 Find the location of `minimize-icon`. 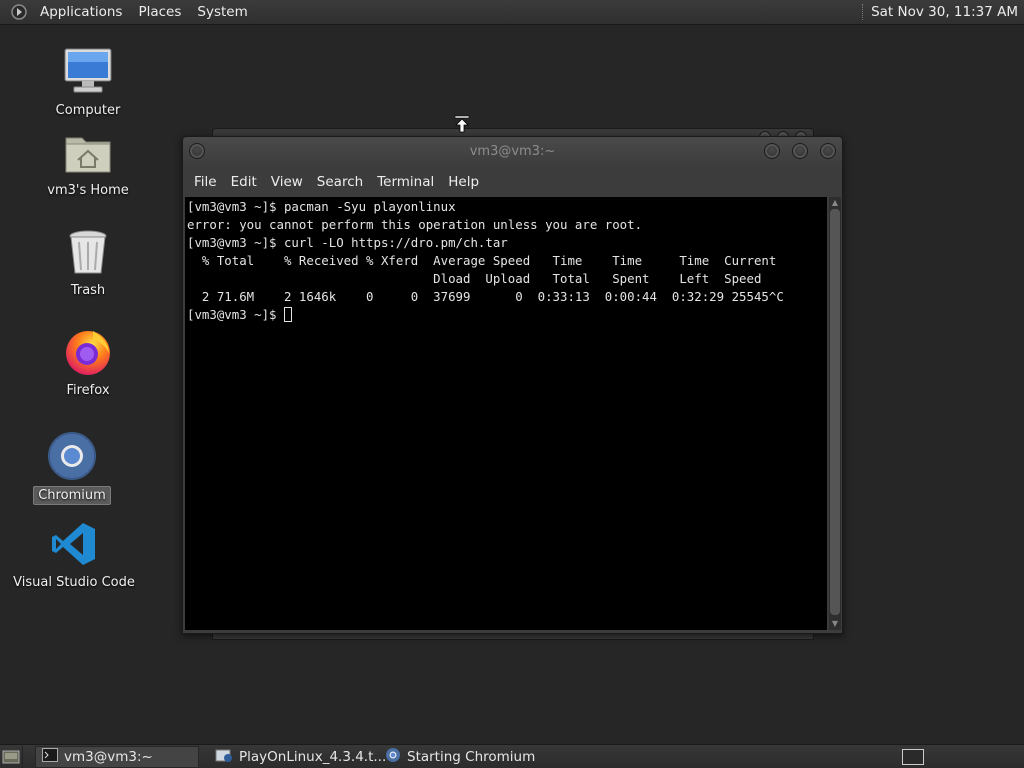

minimize-icon is located at coordinates (772, 151).